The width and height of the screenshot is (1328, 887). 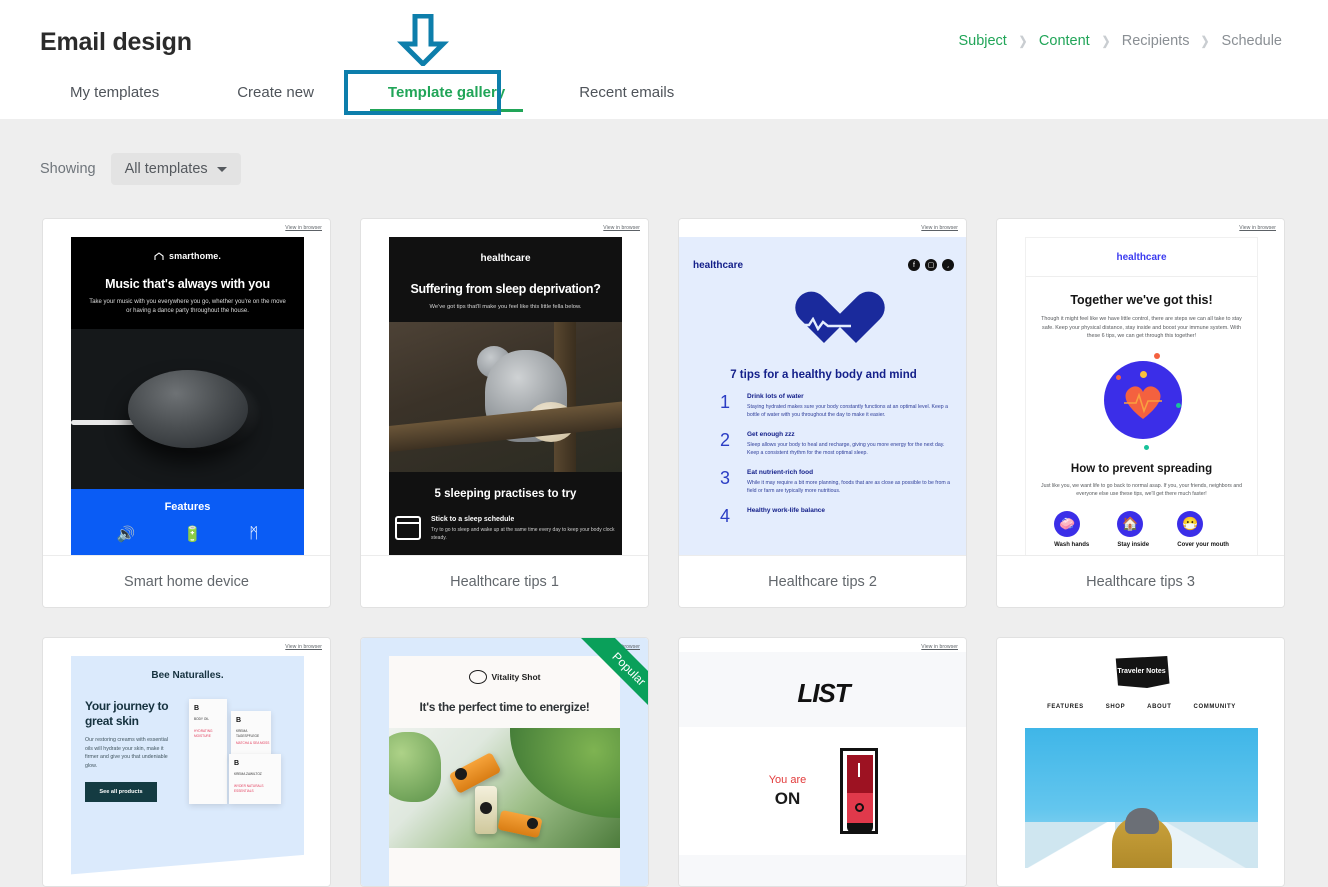 I want to click on popular-ribbon: Popular, so click(x=602, y=683).